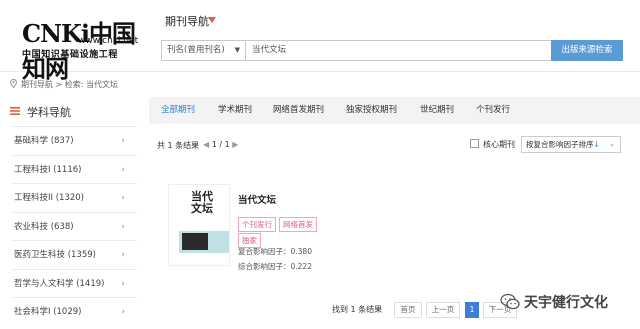 The image size is (640, 329). I want to click on first-page-button: 首页, so click(408, 310).